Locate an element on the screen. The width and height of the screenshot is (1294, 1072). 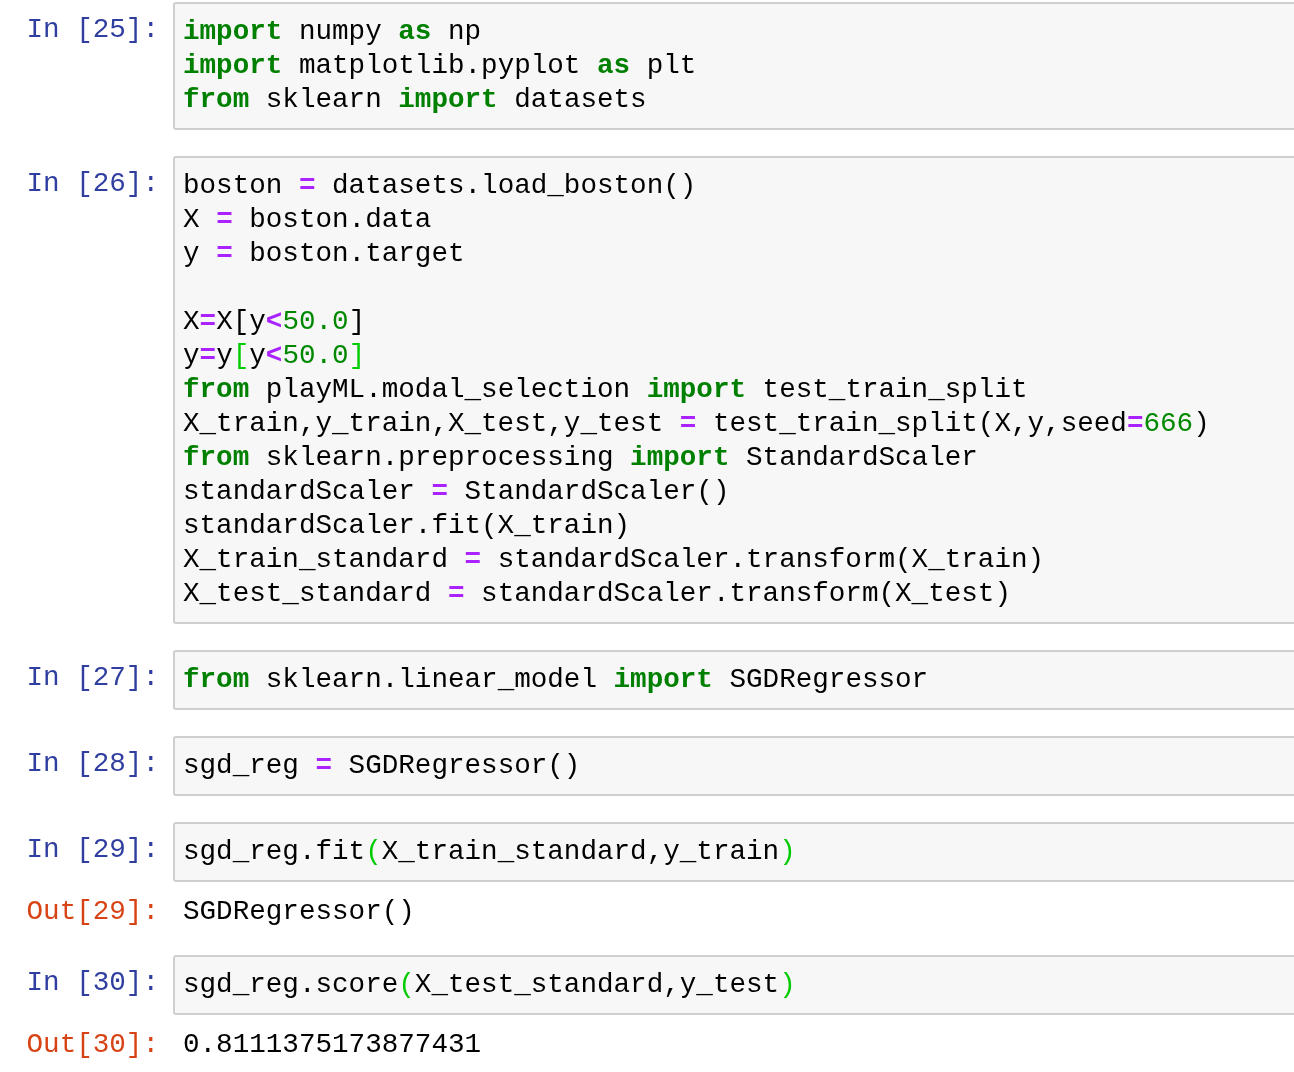
code-line: boston = datasets.load_boston() is located at coordinates (440, 186).